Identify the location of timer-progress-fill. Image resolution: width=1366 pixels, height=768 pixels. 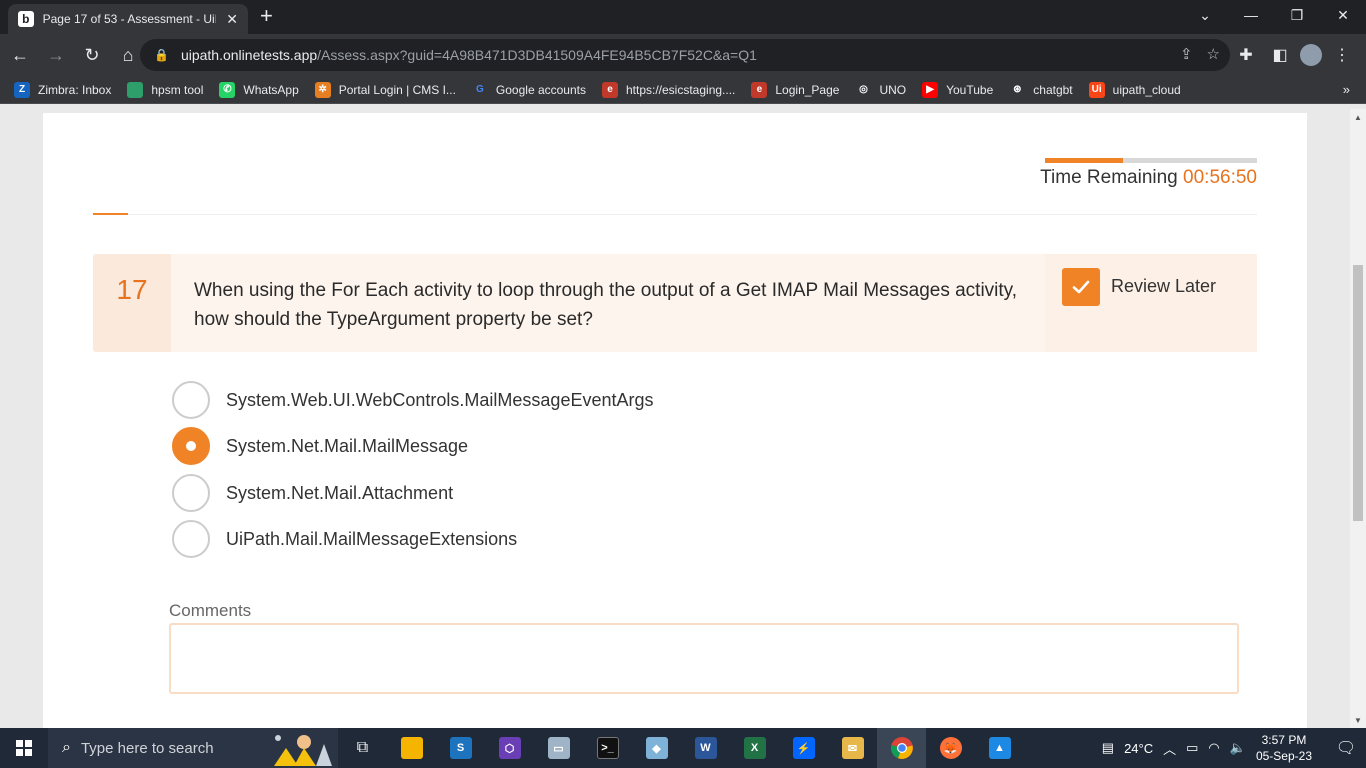
(1084, 160).